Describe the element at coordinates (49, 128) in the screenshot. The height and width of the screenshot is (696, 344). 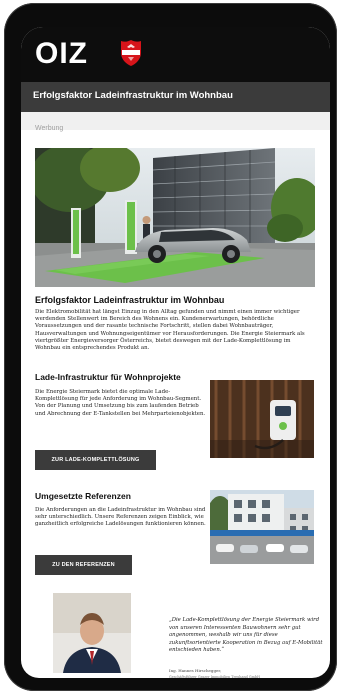
I see `ad-label: Werbung` at that location.